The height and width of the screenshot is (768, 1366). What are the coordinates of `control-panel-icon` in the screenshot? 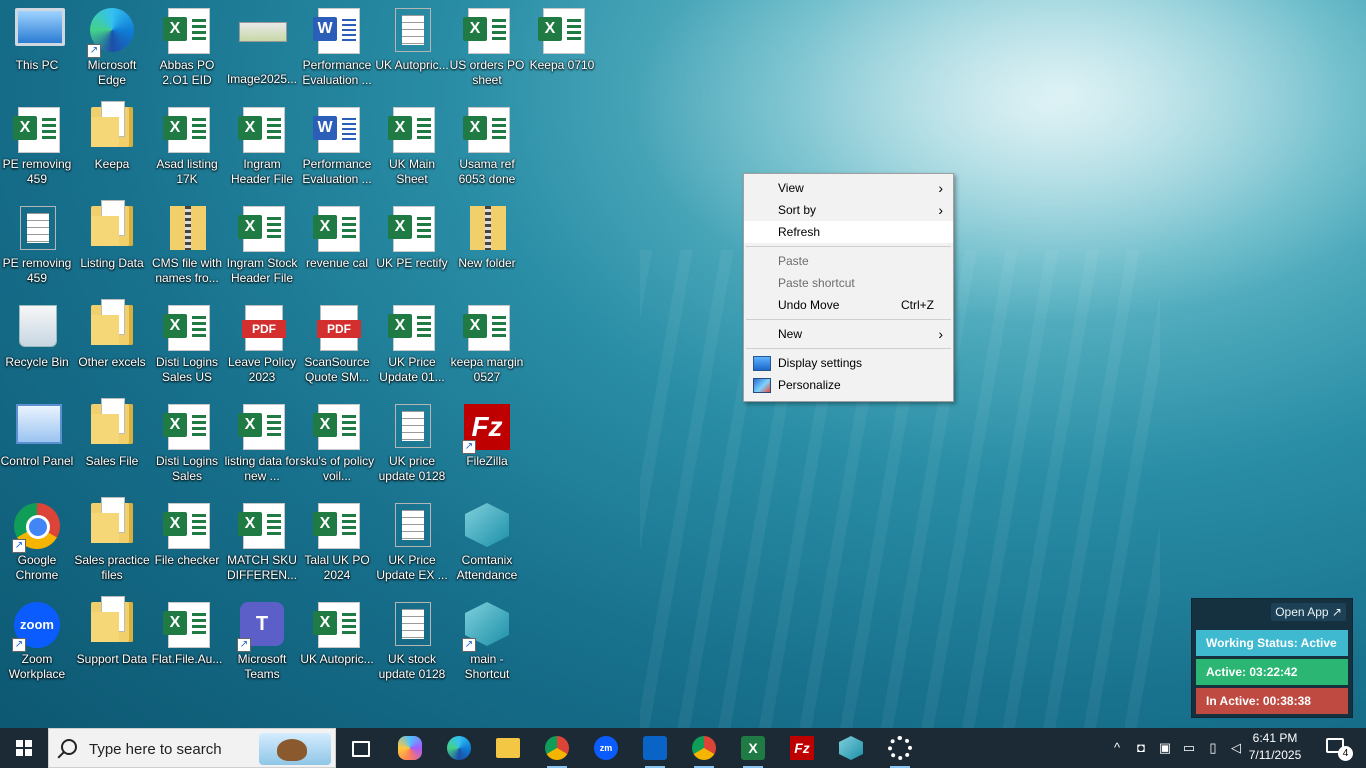 It's located at (39, 424).